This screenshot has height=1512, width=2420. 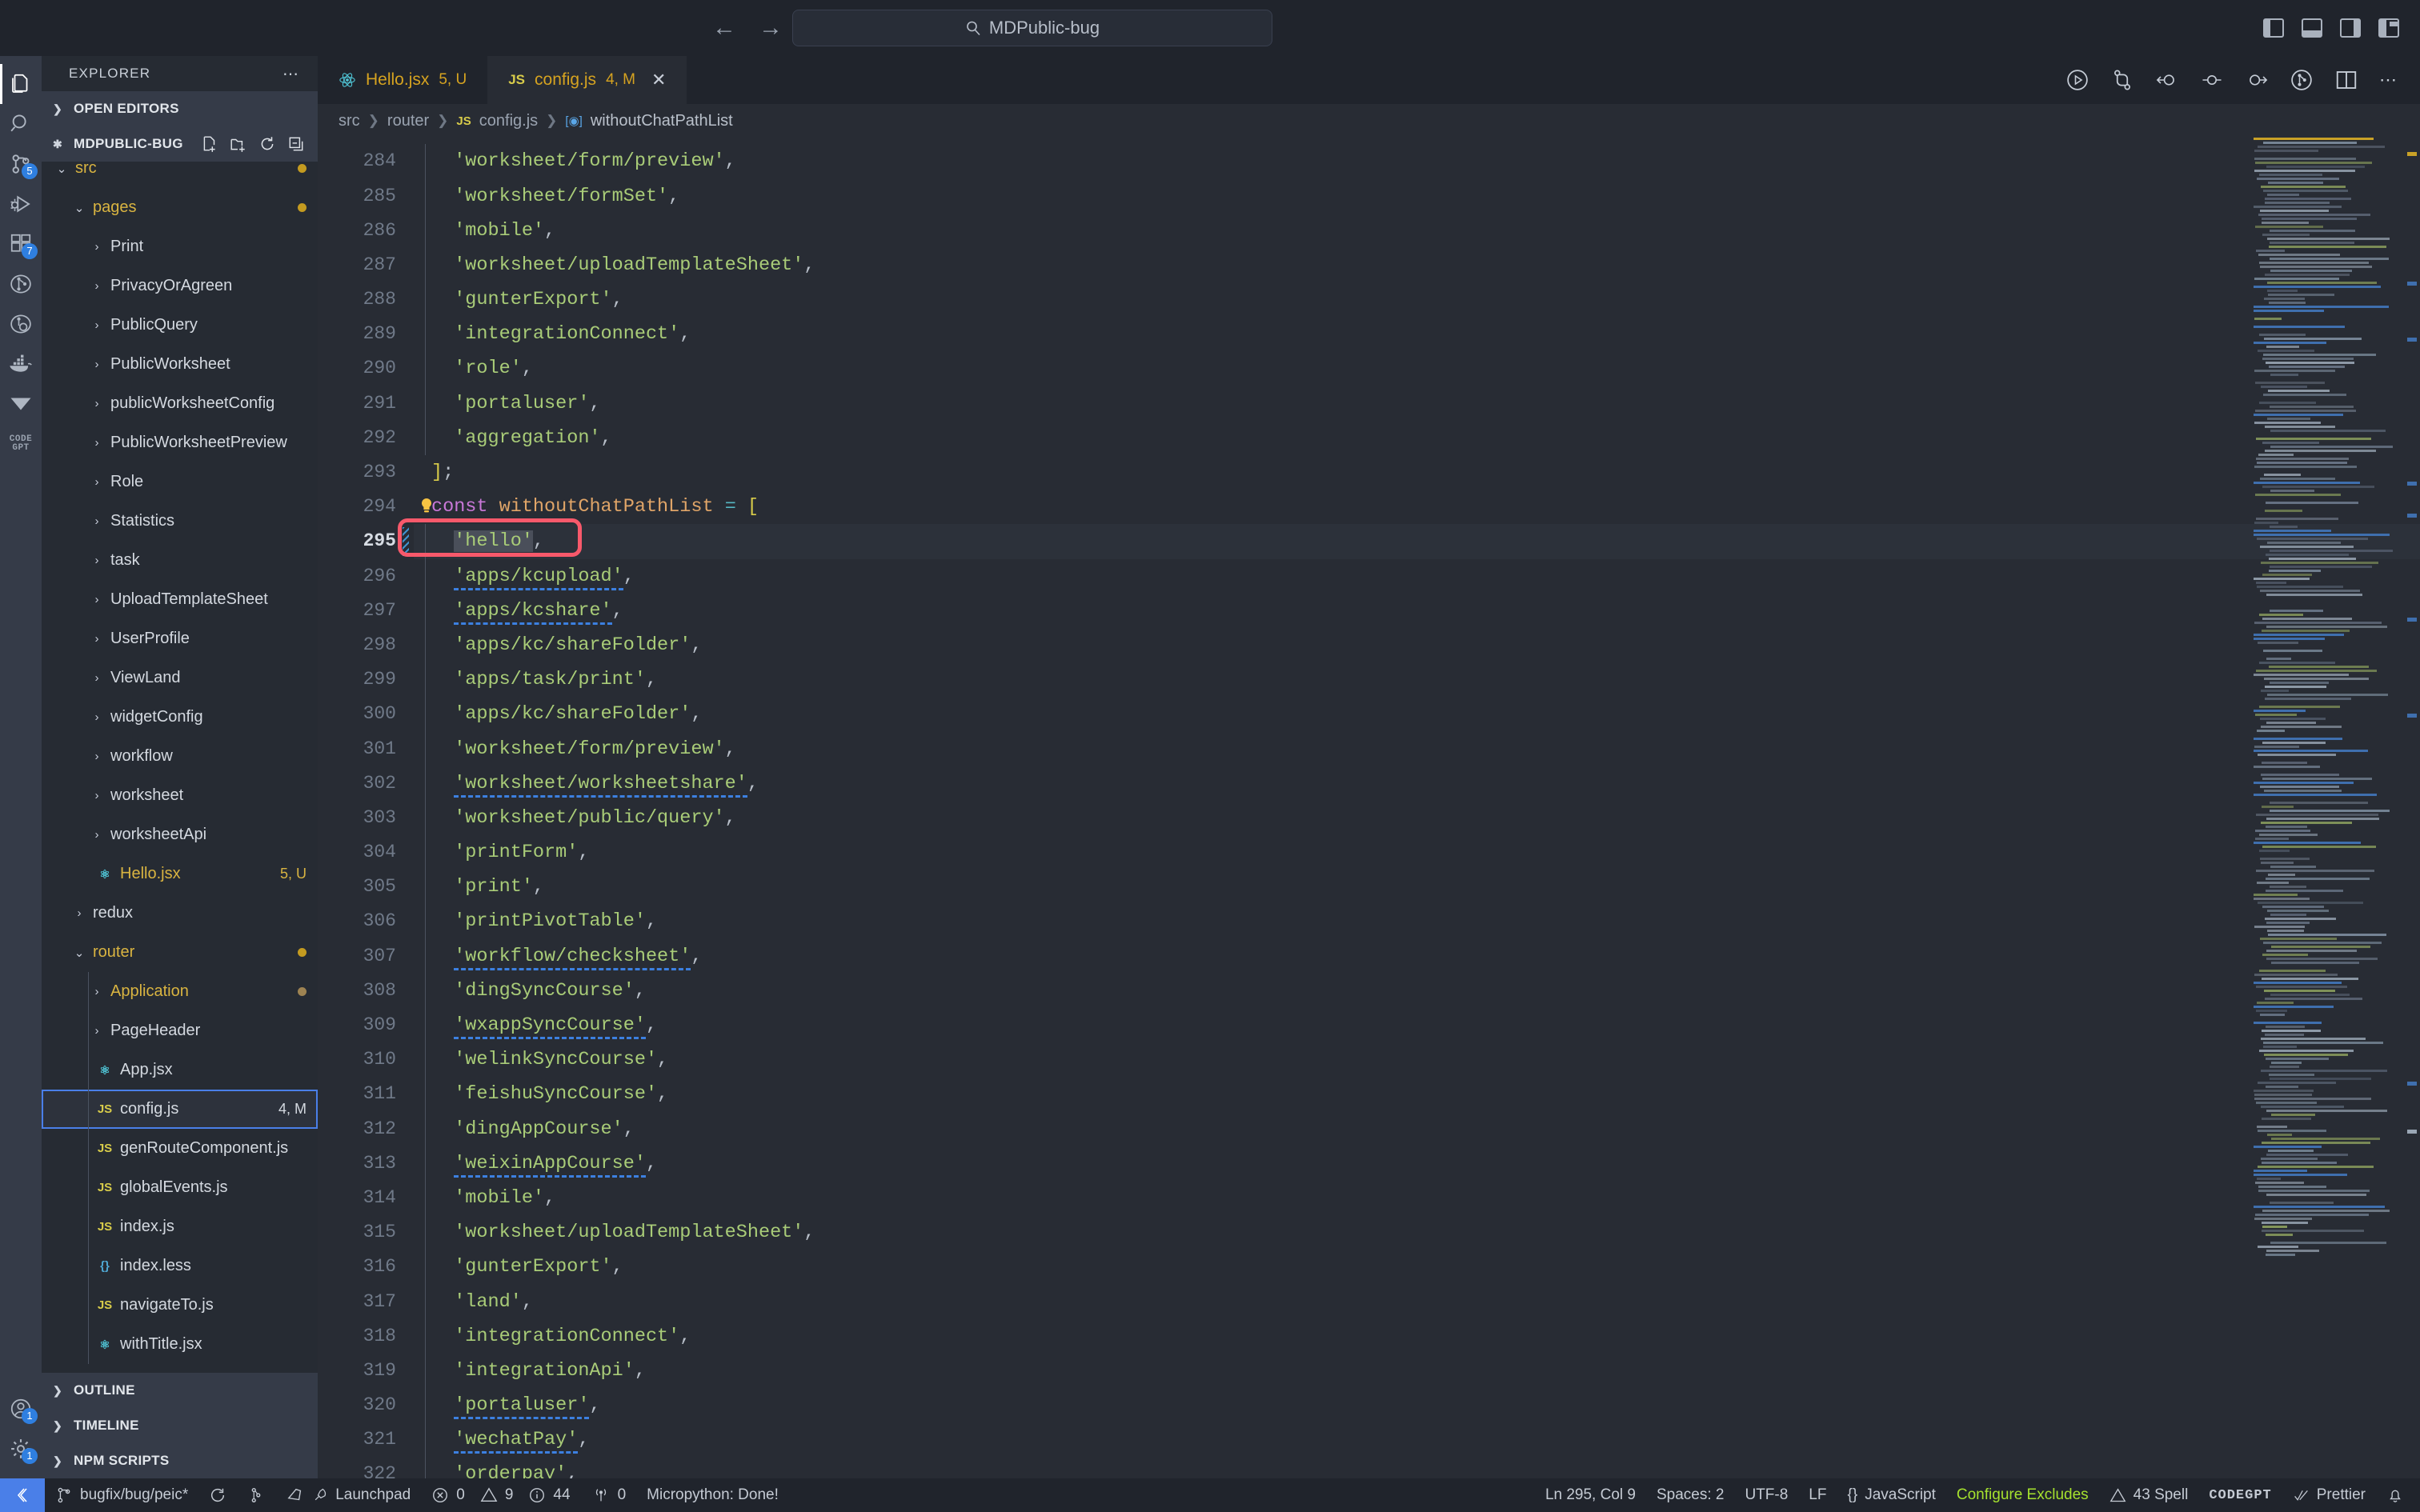 I want to click on minimap, so click(x=2321, y=808).